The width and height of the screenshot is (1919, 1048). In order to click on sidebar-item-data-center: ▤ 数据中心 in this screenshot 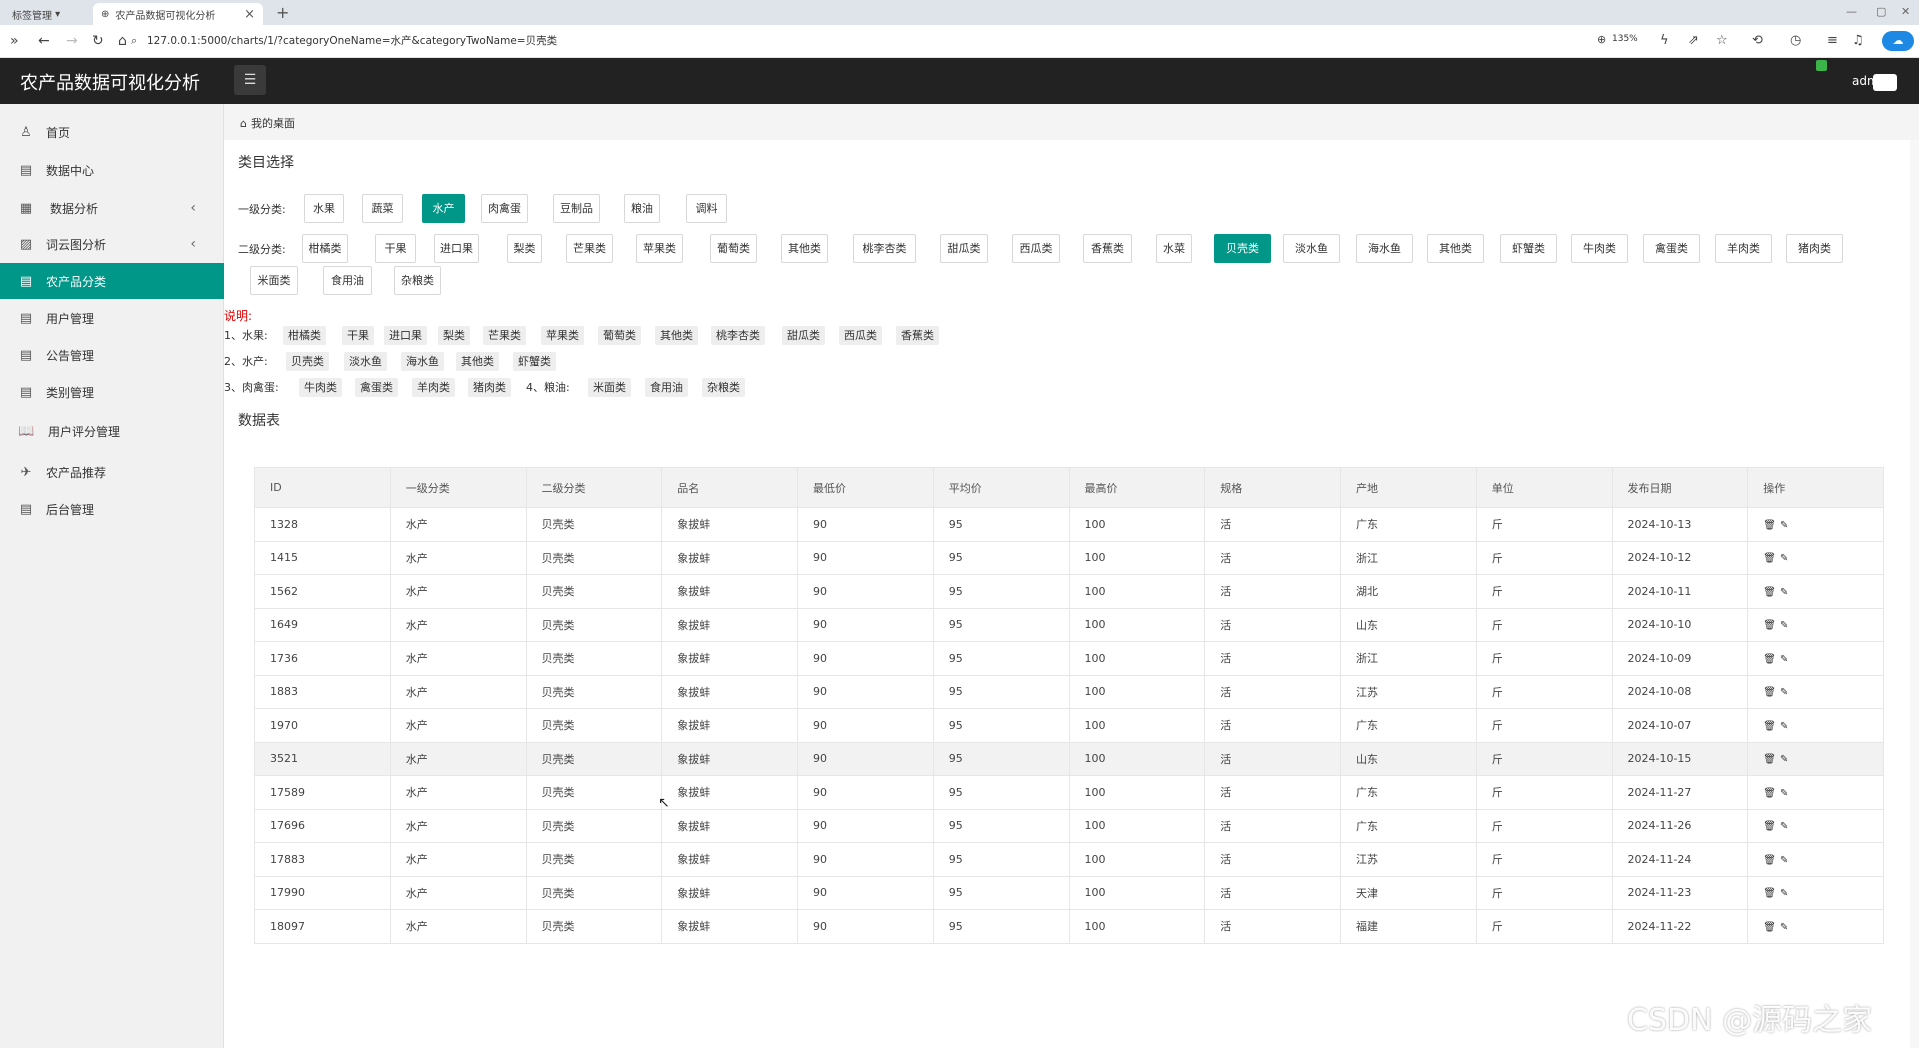, I will do `click(112, 170)`.